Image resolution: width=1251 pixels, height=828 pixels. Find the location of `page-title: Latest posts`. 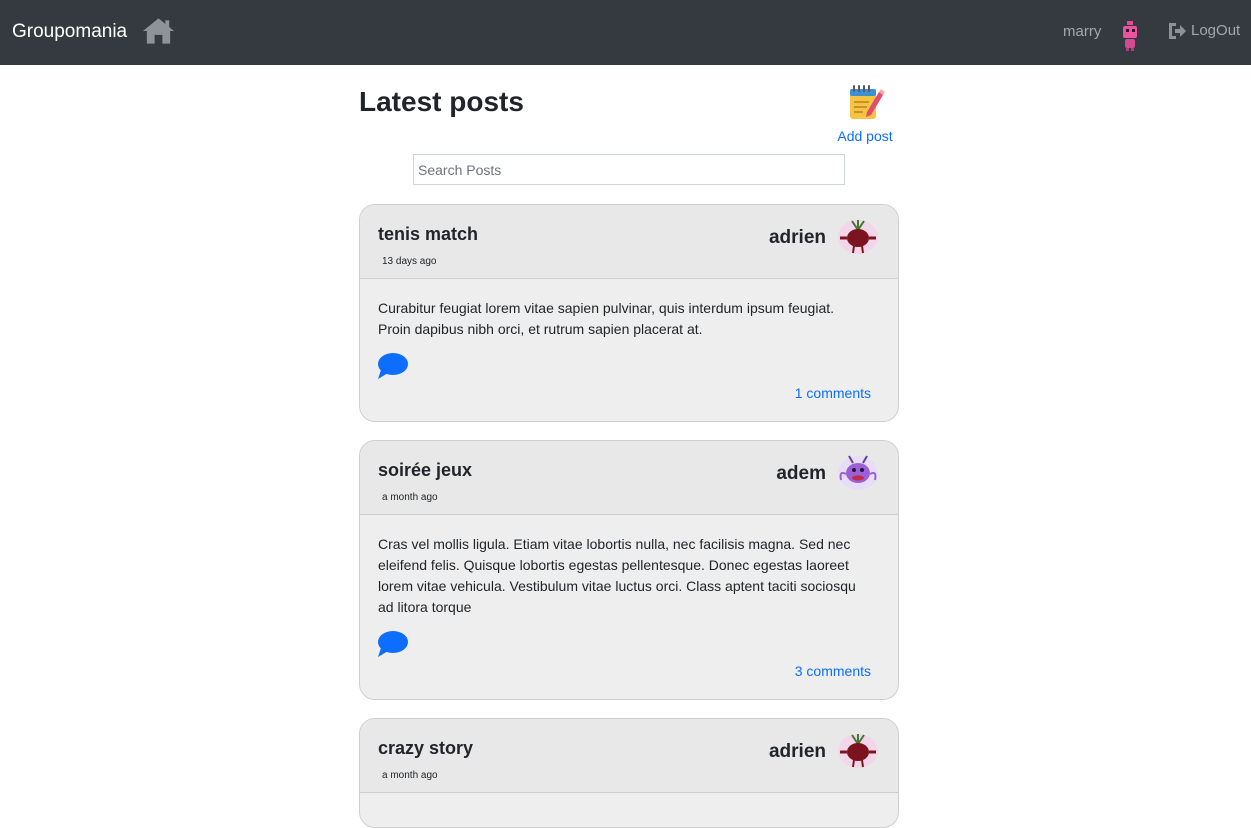

page-title: Latest posts is located at coordinates (441, 101).